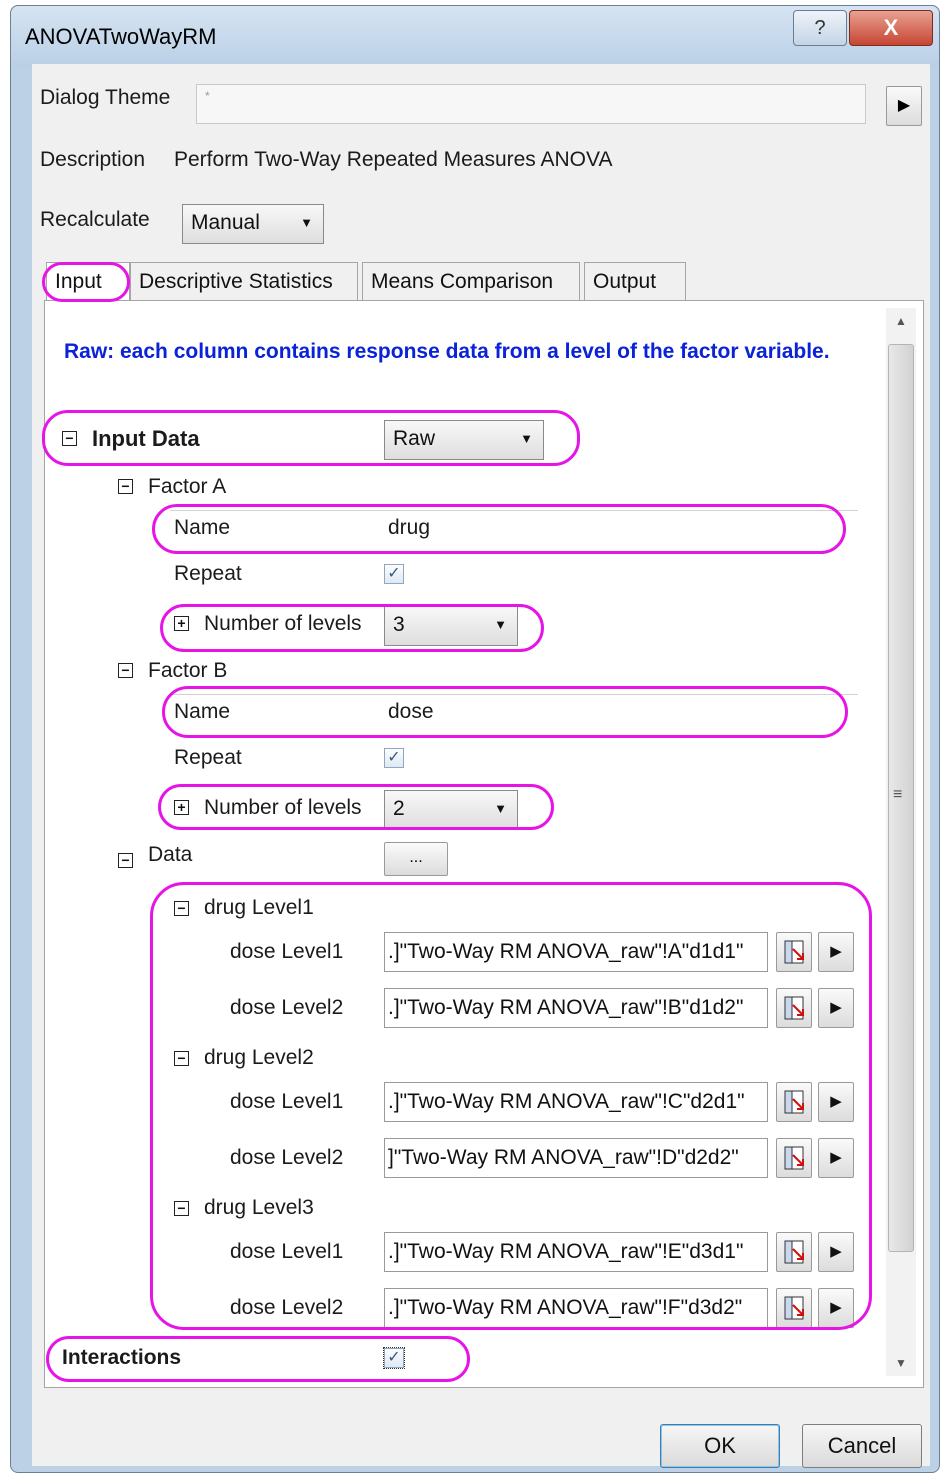  I want to click on drug1-dose2-menu-button: ▶, so click(836, 1008).